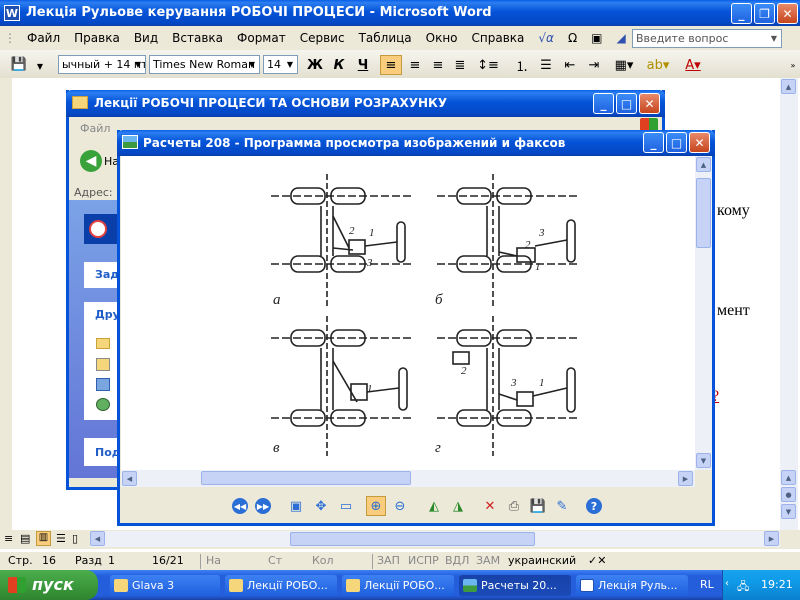  I want to click on next-page-icon: ▼, so click(788, 511).